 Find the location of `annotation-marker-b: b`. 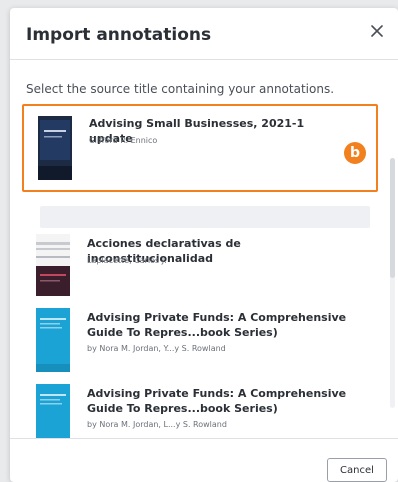

annotation-marker-b: b is located at coordinates (355, 153).